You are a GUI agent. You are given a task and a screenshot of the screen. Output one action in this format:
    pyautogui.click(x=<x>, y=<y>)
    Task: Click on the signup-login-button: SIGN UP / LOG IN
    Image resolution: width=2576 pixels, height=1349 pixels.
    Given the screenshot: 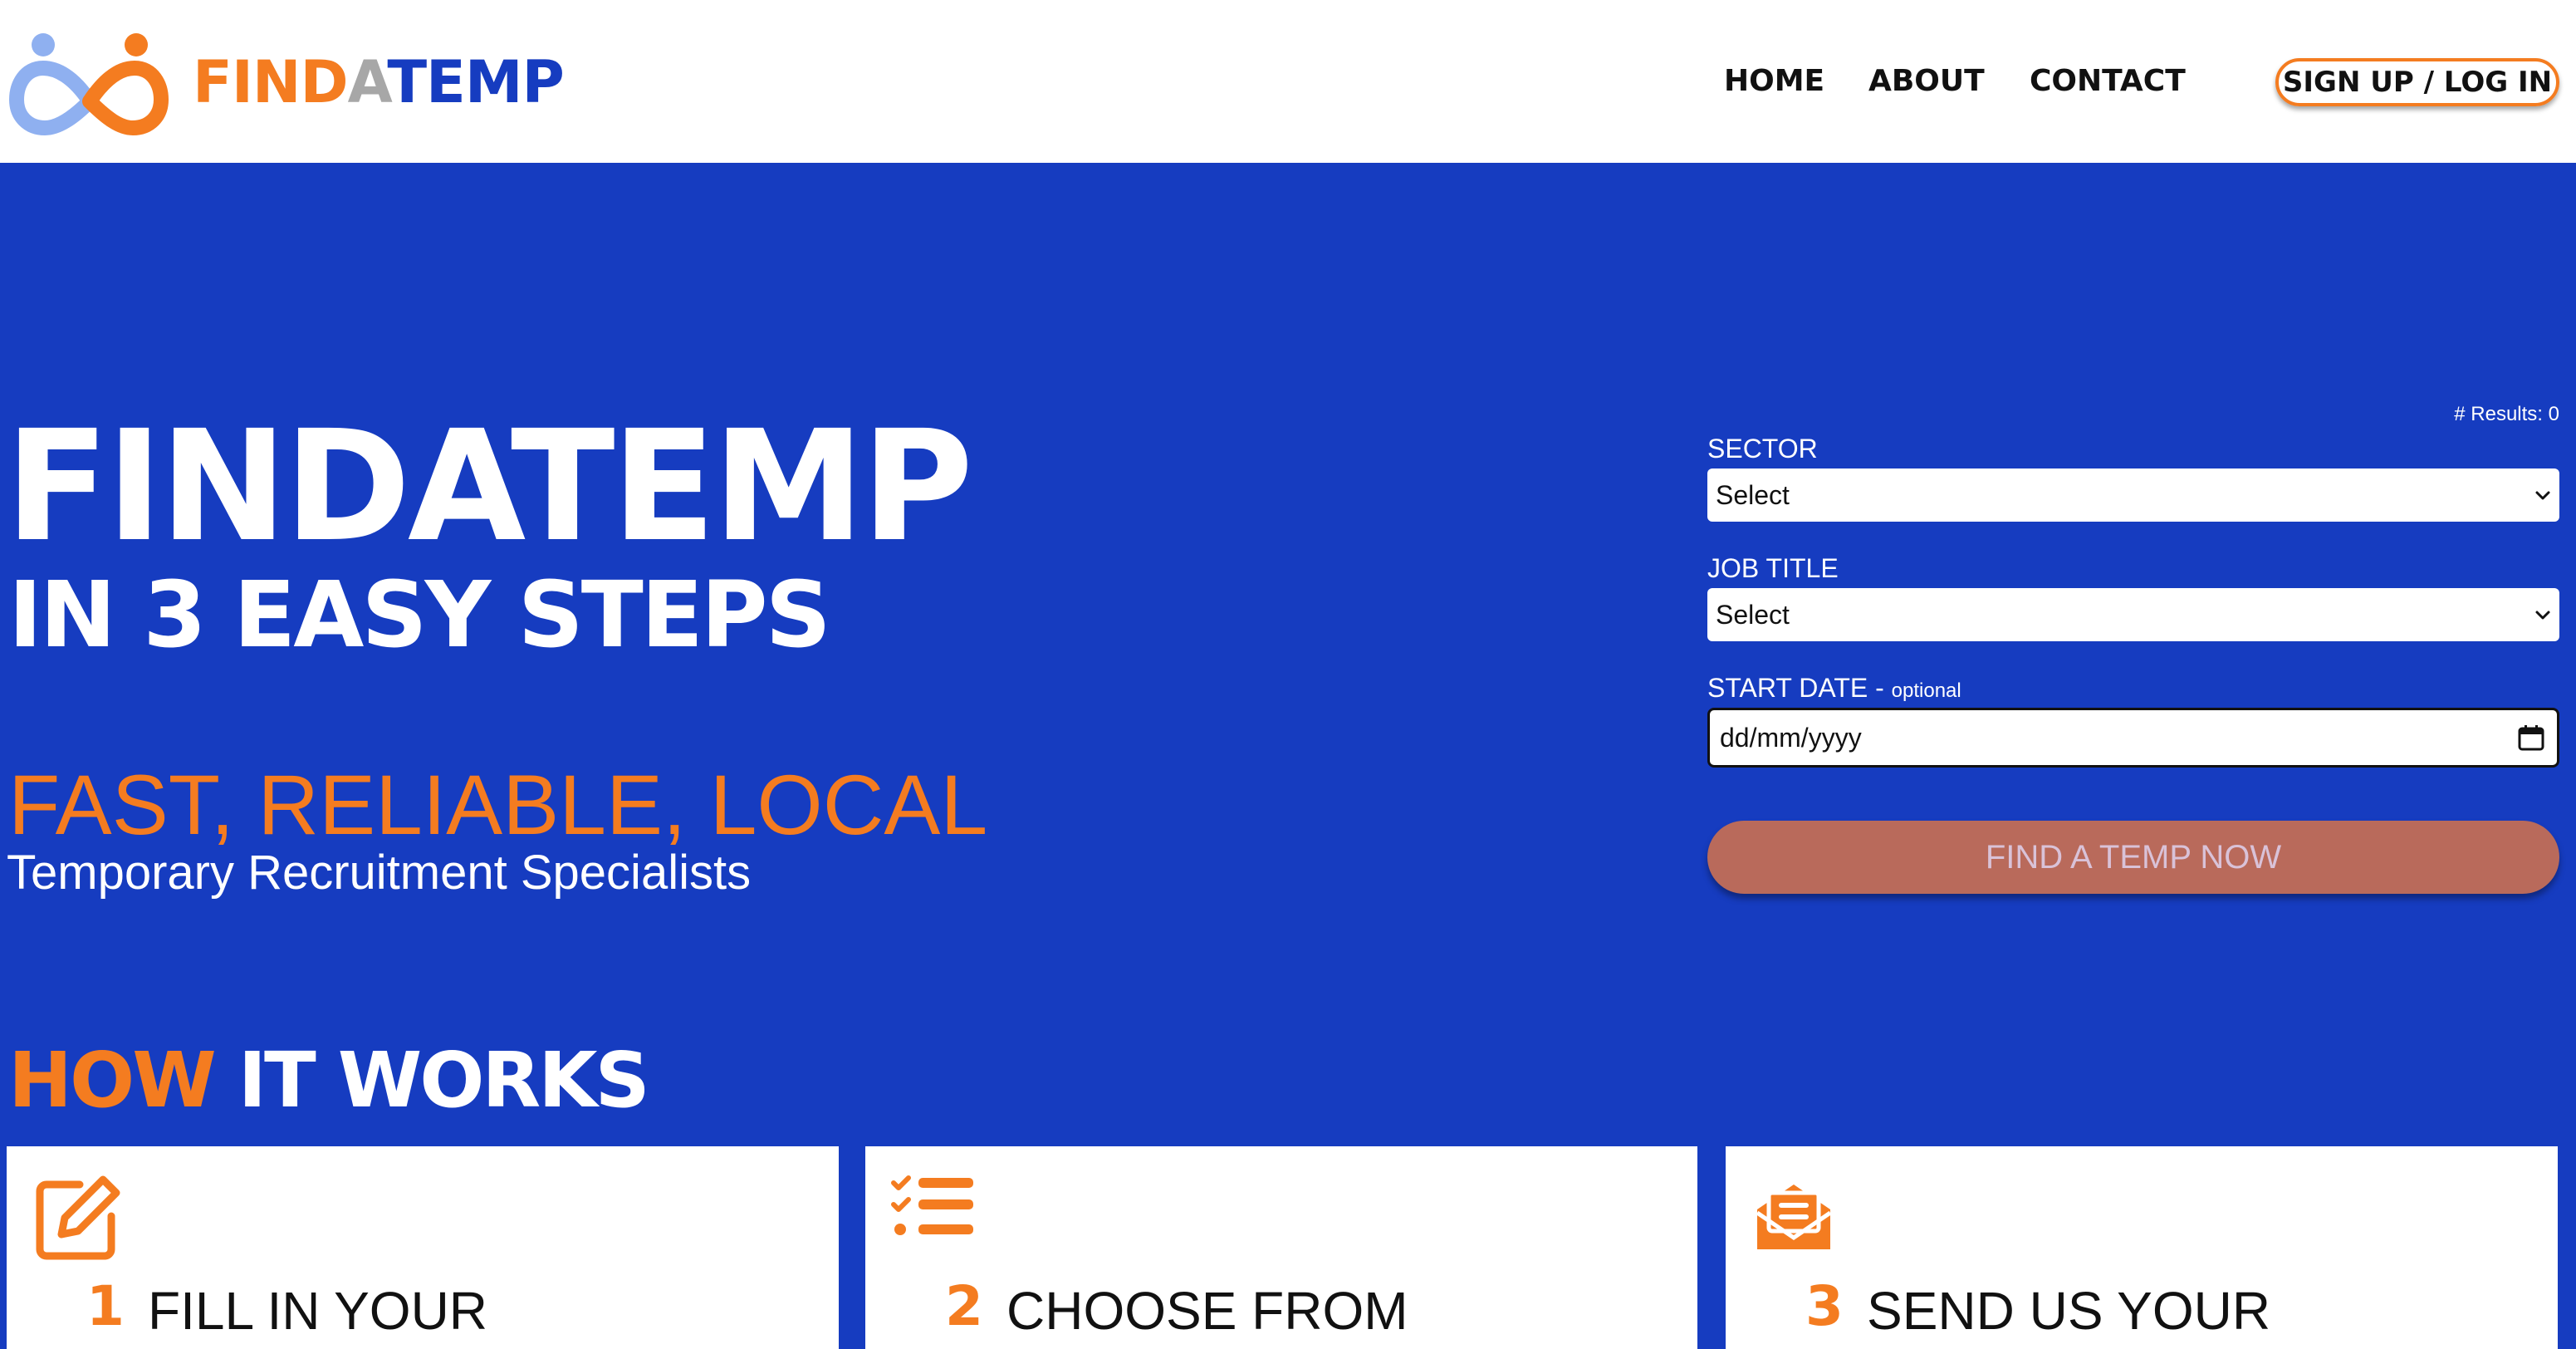 What is the action you would take?
    pyautogui.click(x=2417, y=82)
    